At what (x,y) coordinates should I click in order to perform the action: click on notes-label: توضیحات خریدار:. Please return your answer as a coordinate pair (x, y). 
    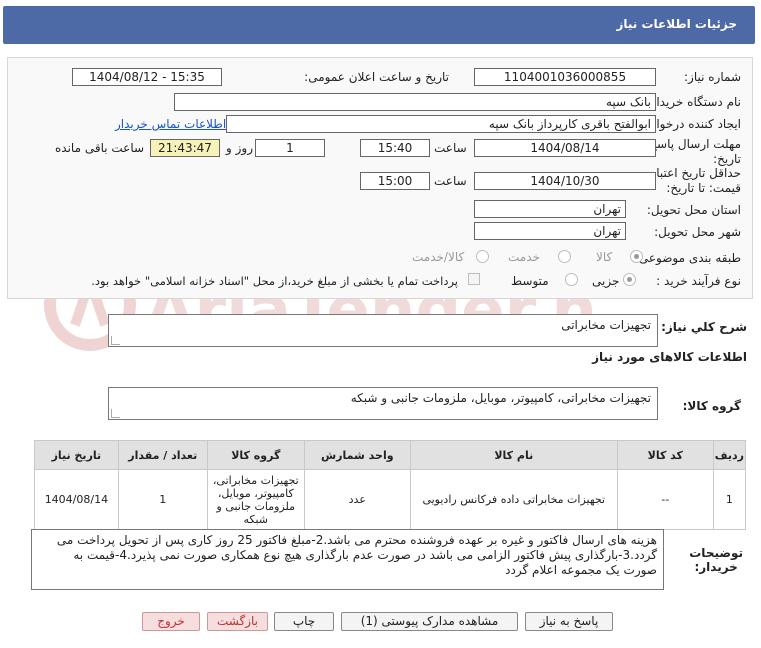
    Looking at the image, I should click on (716, 560).